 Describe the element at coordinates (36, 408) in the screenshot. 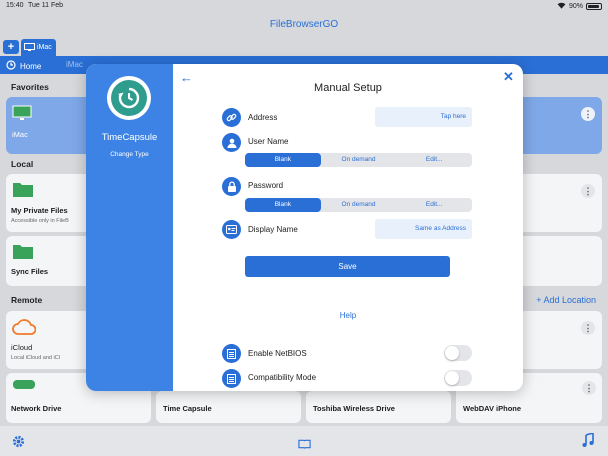

I see `remote-label: Network Drive` at that location.